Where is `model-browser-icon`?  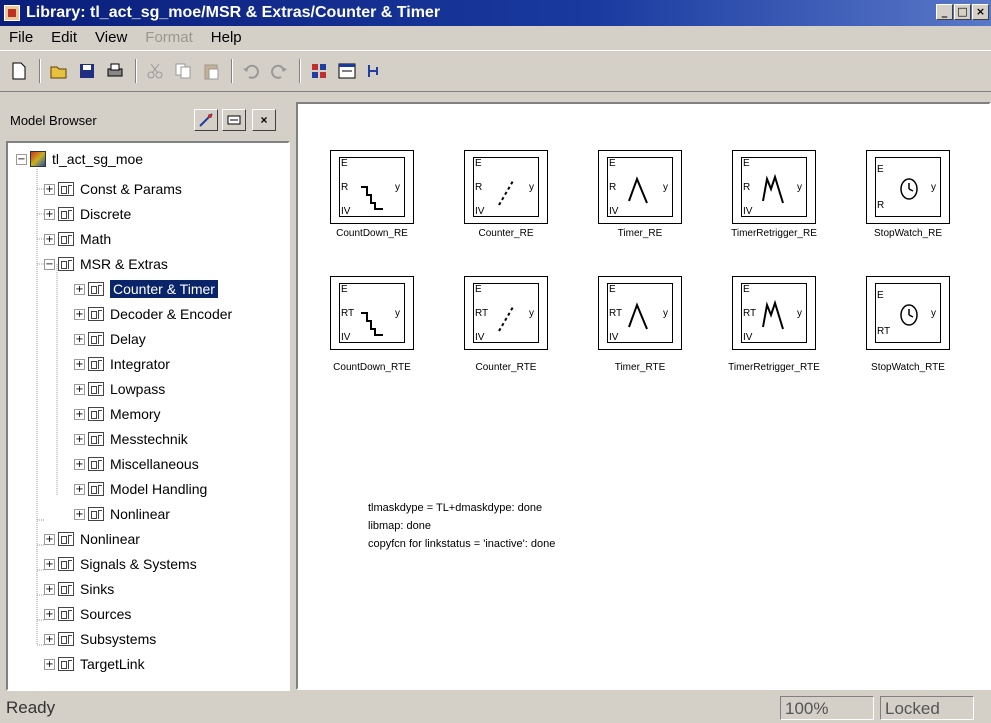 model-browser-icon is located at coordinates (347, 71).